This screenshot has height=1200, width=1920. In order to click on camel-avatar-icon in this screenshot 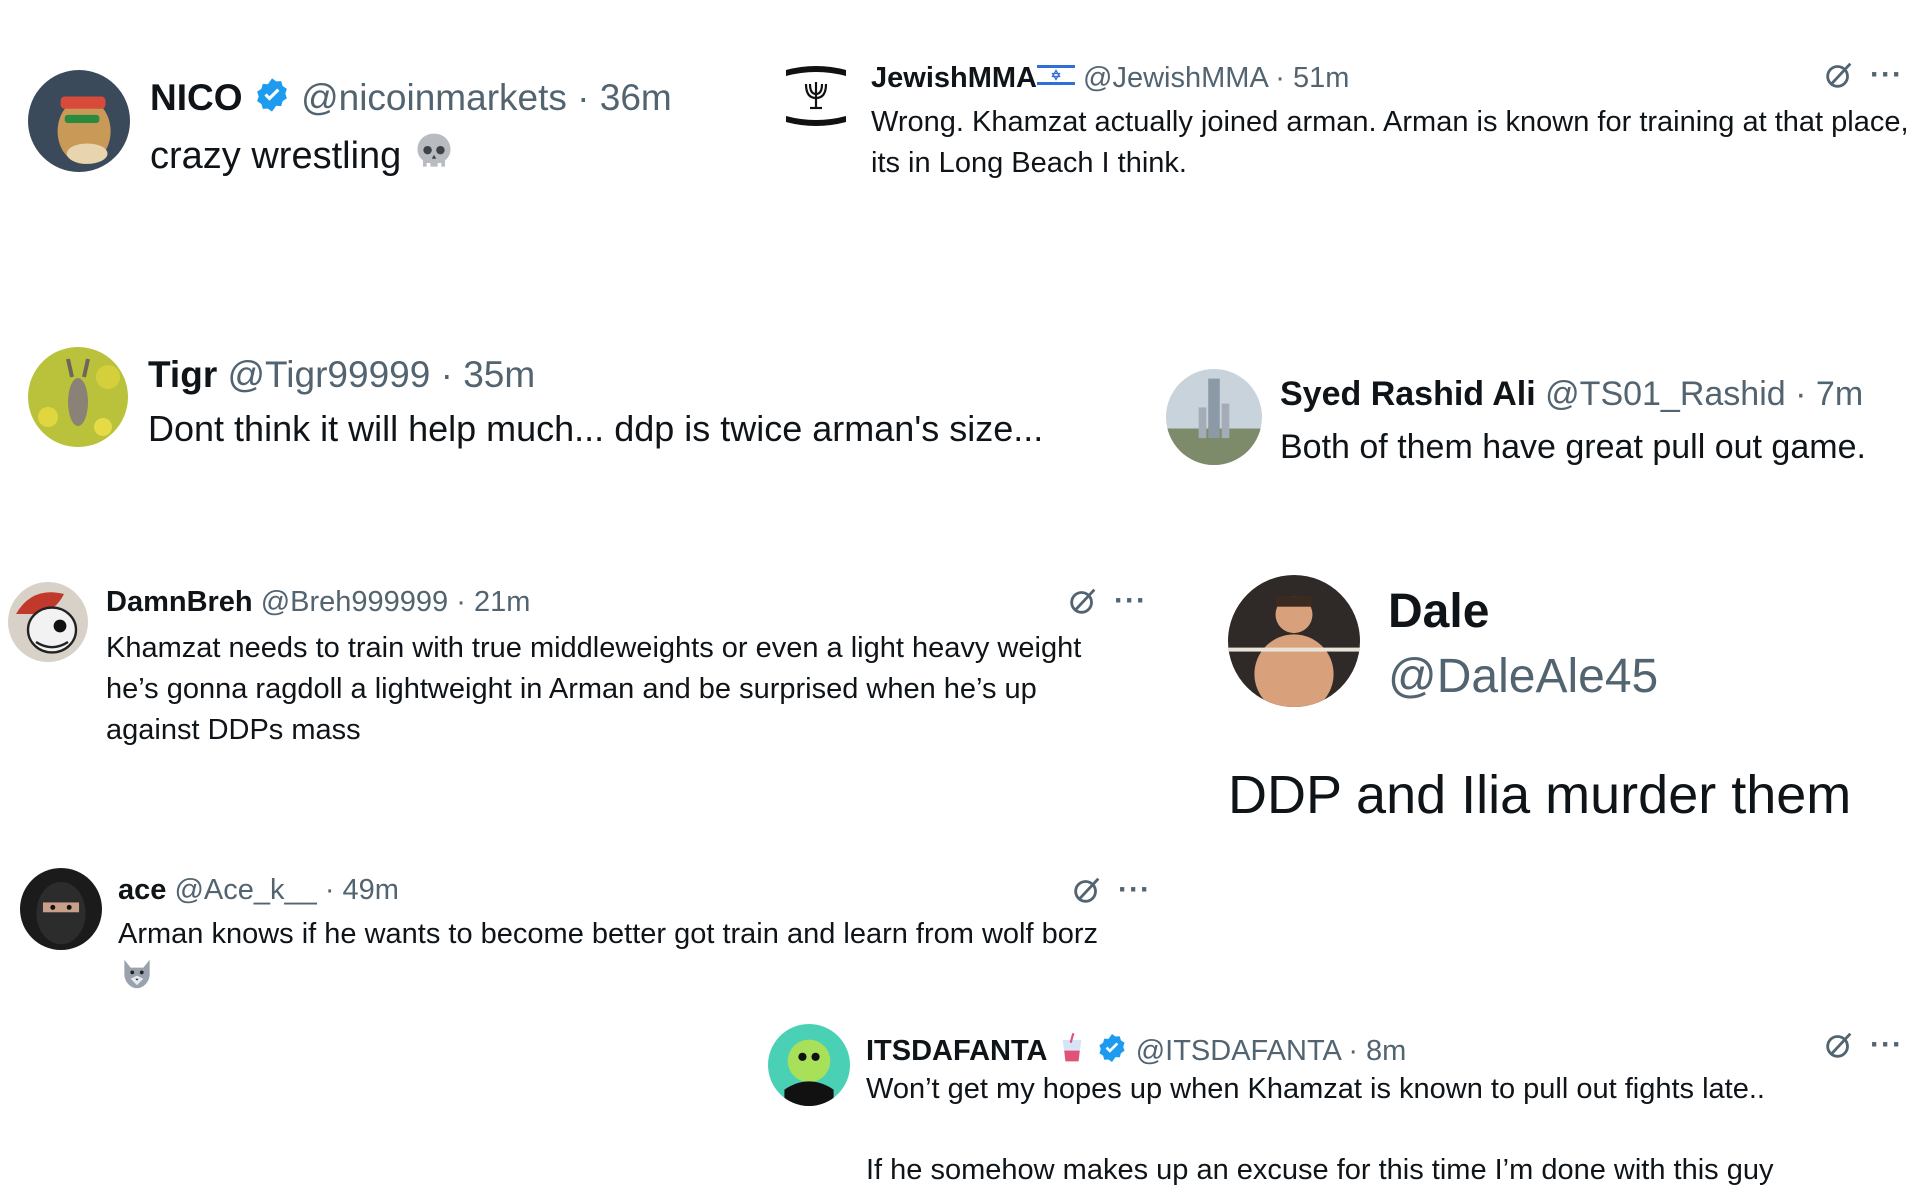, I will do `click(79, 121)`.